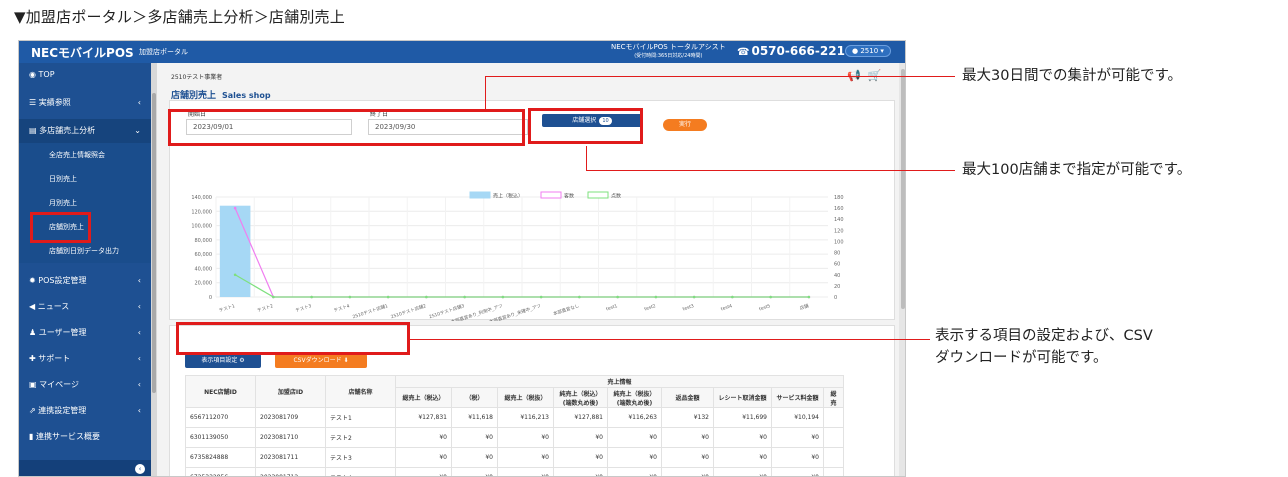 The height and width of the screenshot is (477, 1288). What do you see at coordinates (902, 269) in the screenshot?
I see `main-scrollbar` at bounding box center [902, 269].